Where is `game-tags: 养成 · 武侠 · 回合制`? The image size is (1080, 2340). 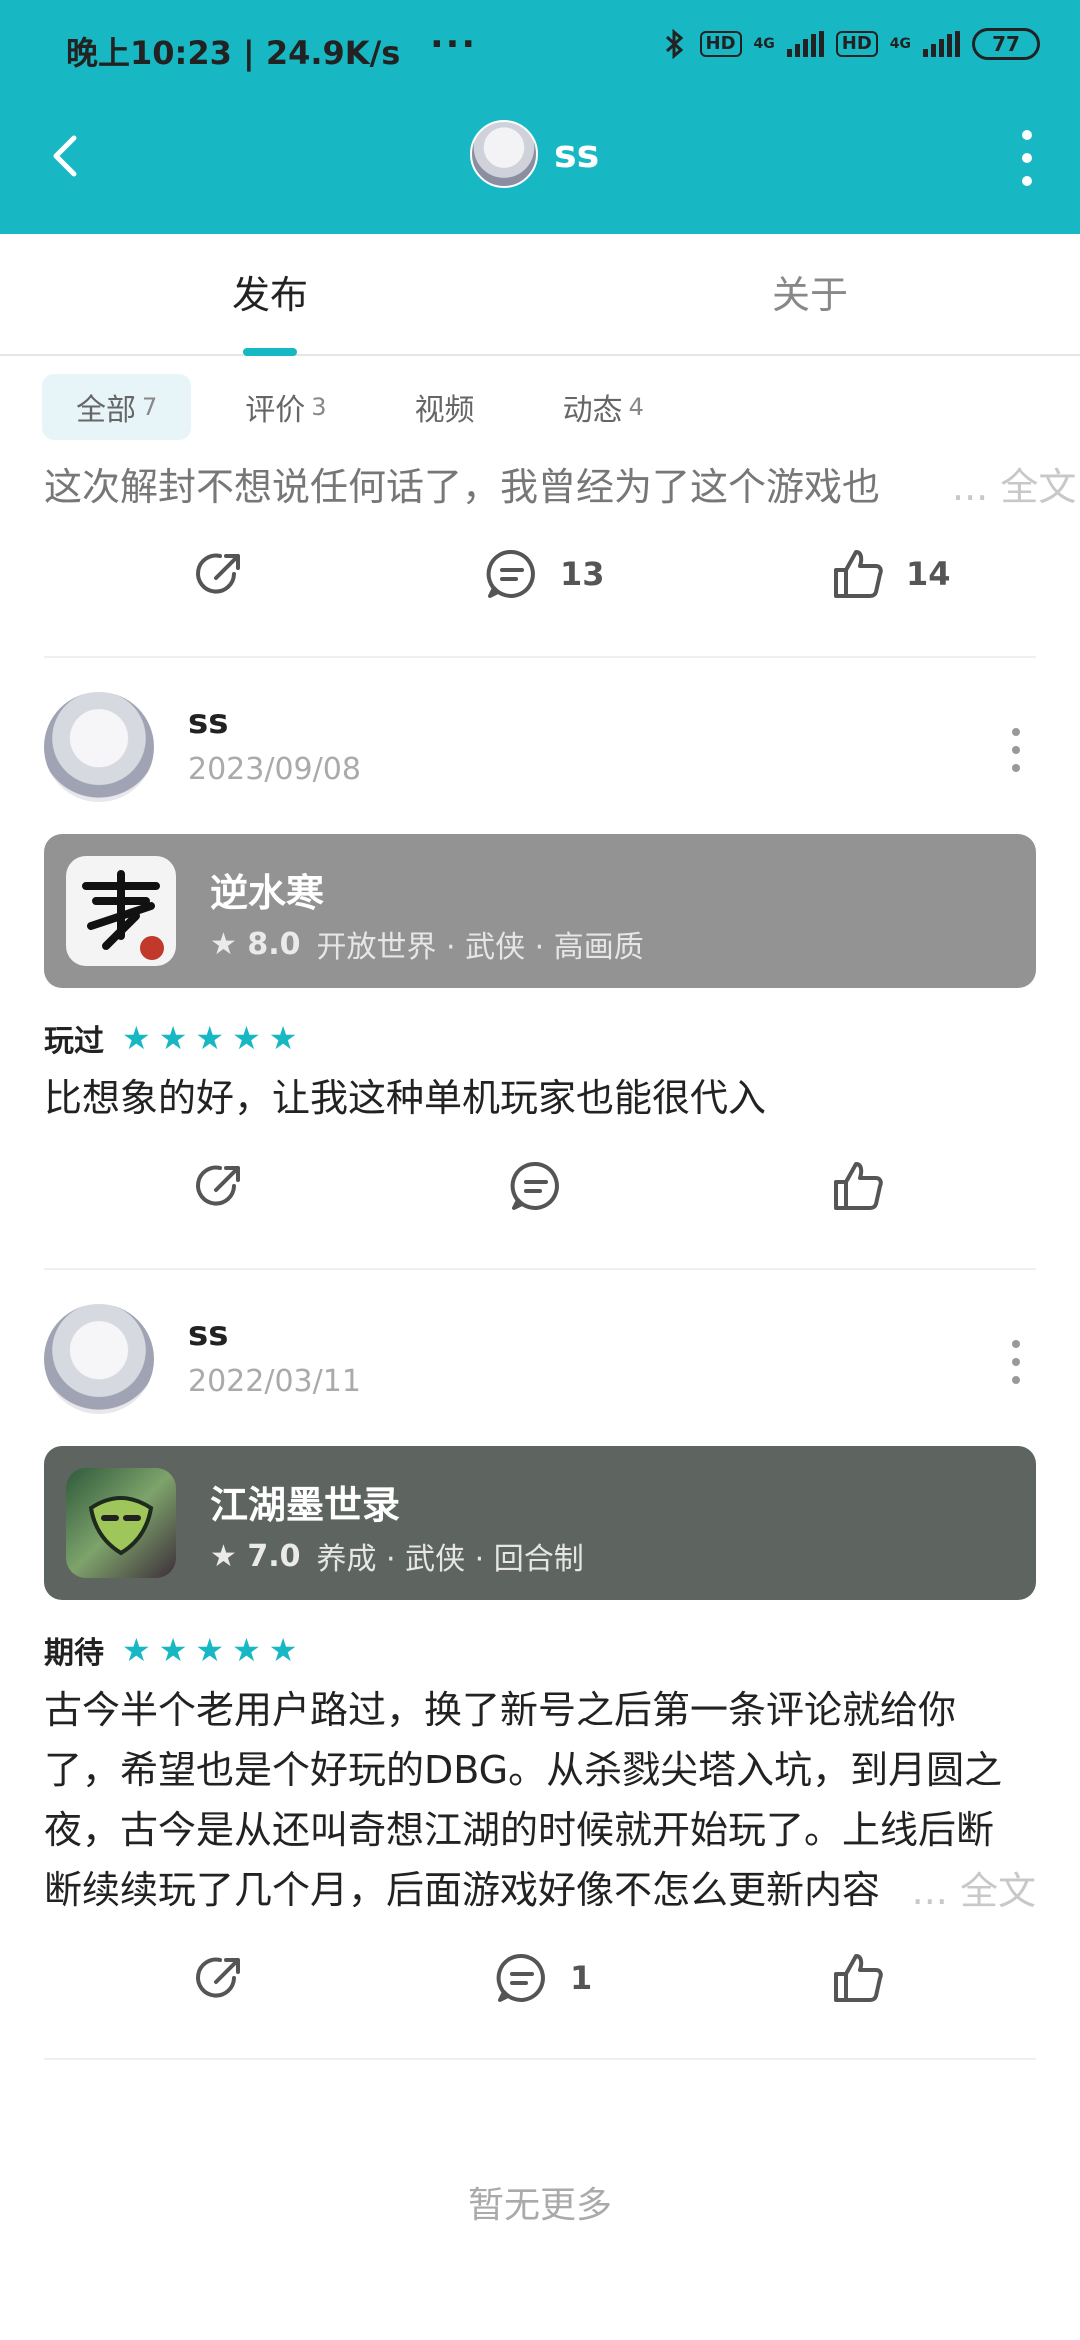
game-tags: 养成 · 武侠 · 回合制 is located at coordinates (450, 1559).